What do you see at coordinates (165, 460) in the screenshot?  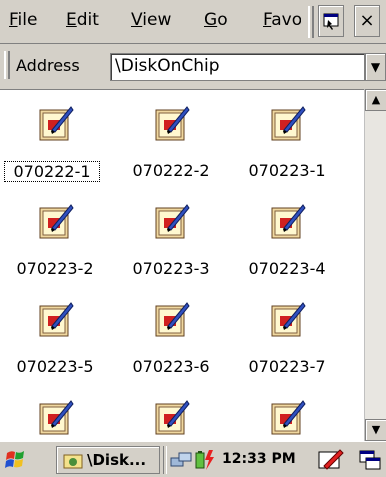 I see `tray-separator` at bounding box center [165, 460].